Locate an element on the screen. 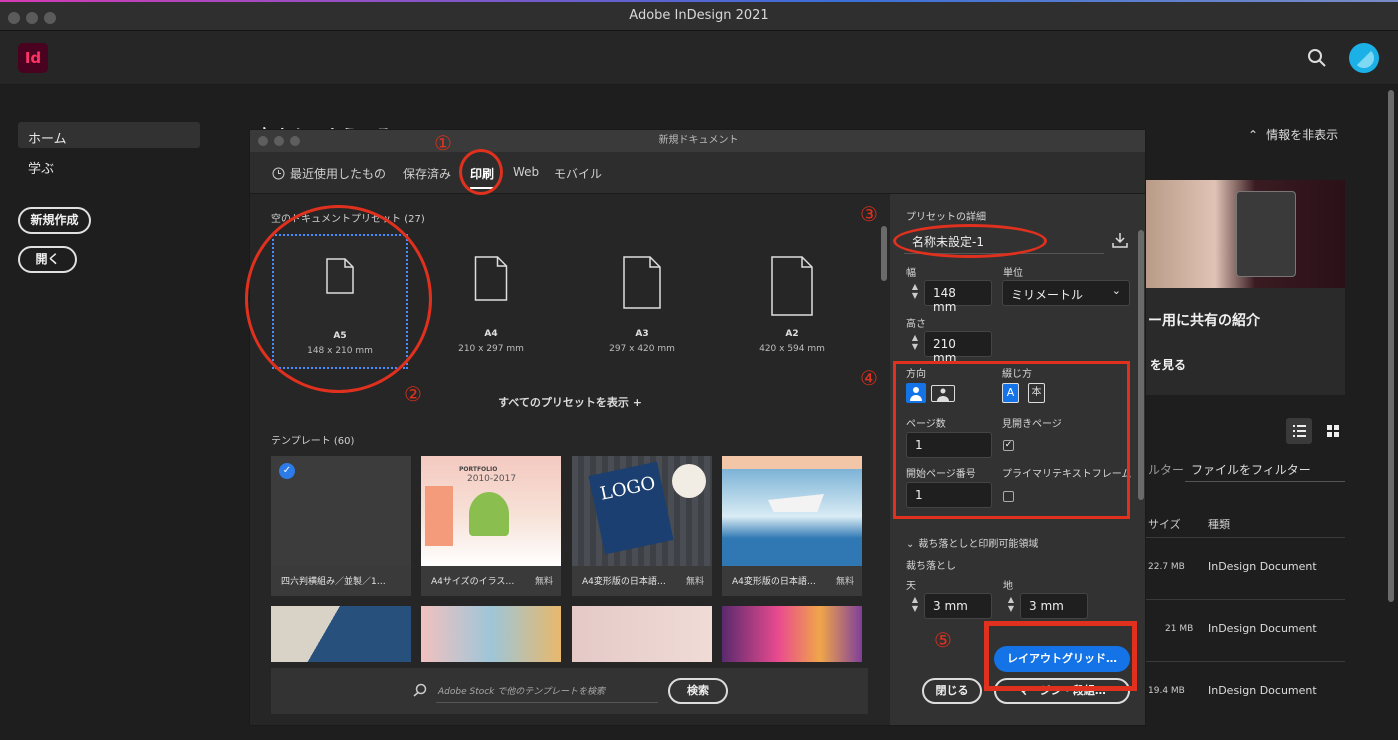 The image size is (1398, 740). unit-select: ミリメートル ⌄ is located at coordinates (1066, 293).